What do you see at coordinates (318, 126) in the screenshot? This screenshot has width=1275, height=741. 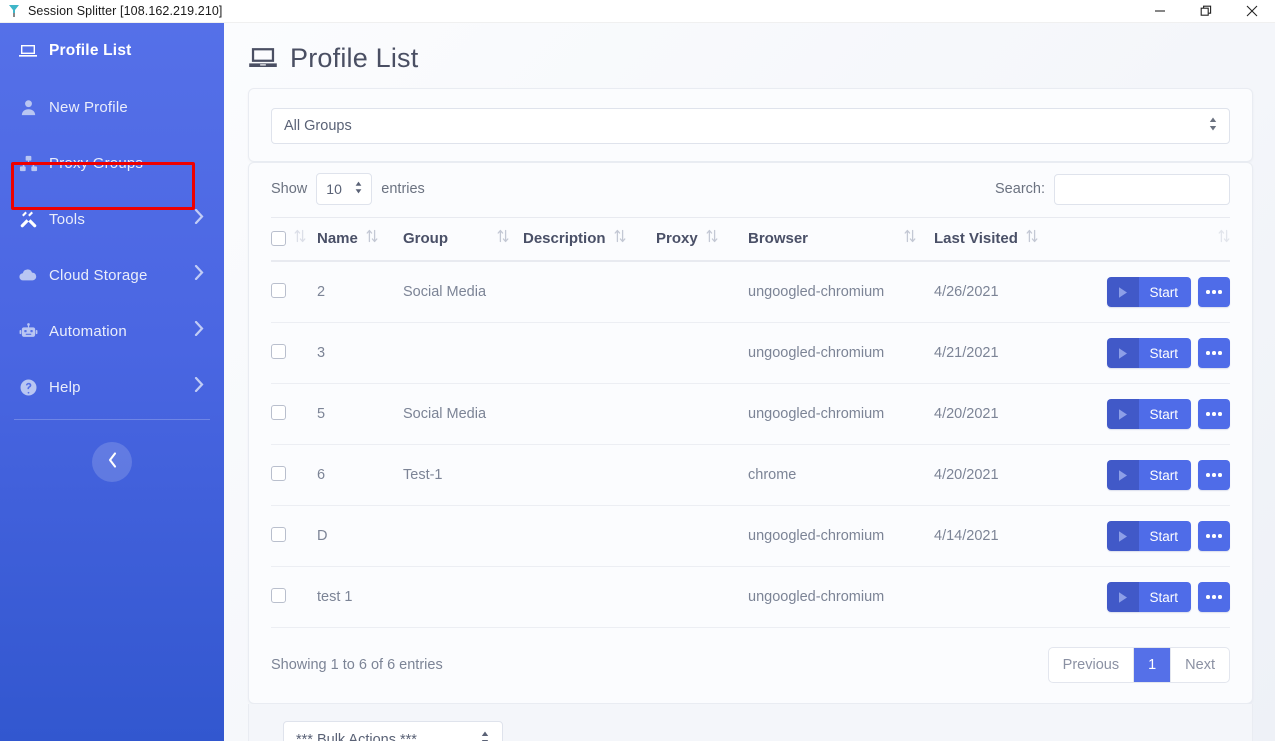 I see `group-filter-value: All Groups` at bounding box center [318, 126].